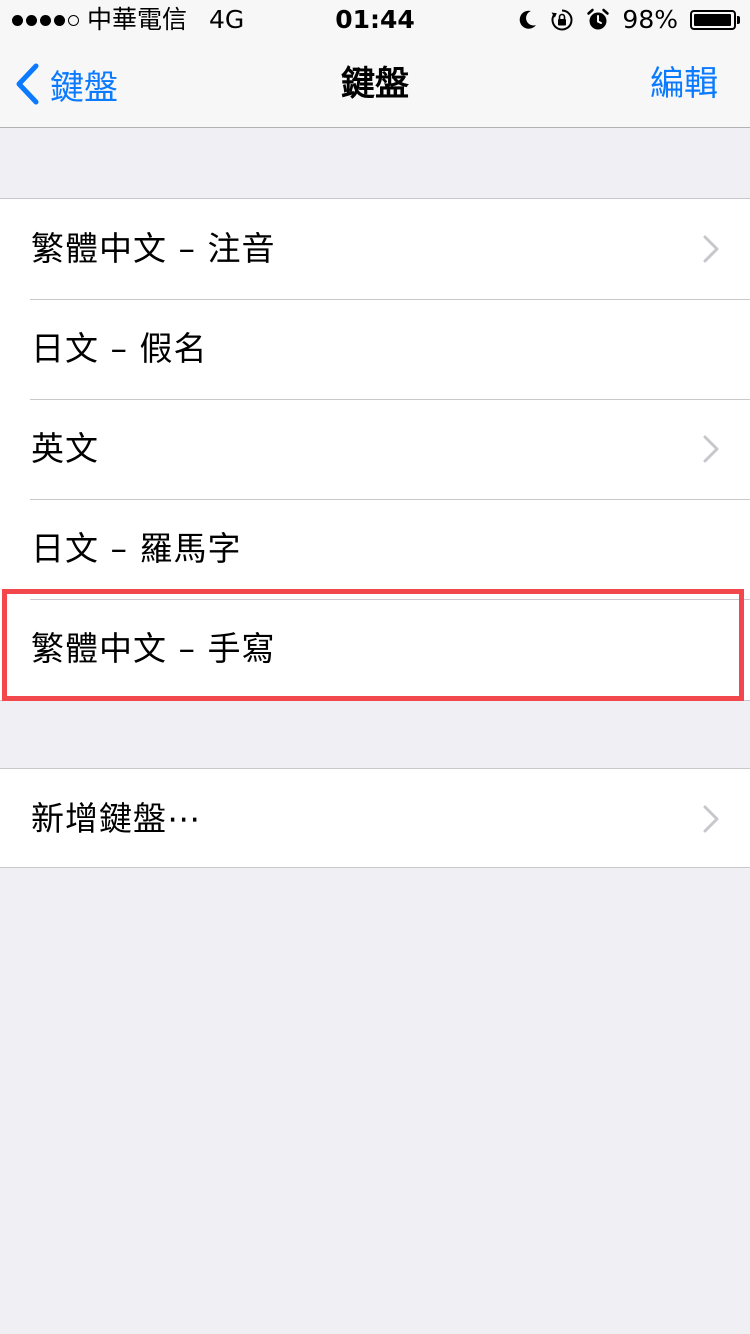 Image resolution: width=750 pixels, height=1334 pixels. What do you see at coordinates (650, 19) in the screenshot?
I see `battery-percentage: 98%` at bounding box center [650, 19].